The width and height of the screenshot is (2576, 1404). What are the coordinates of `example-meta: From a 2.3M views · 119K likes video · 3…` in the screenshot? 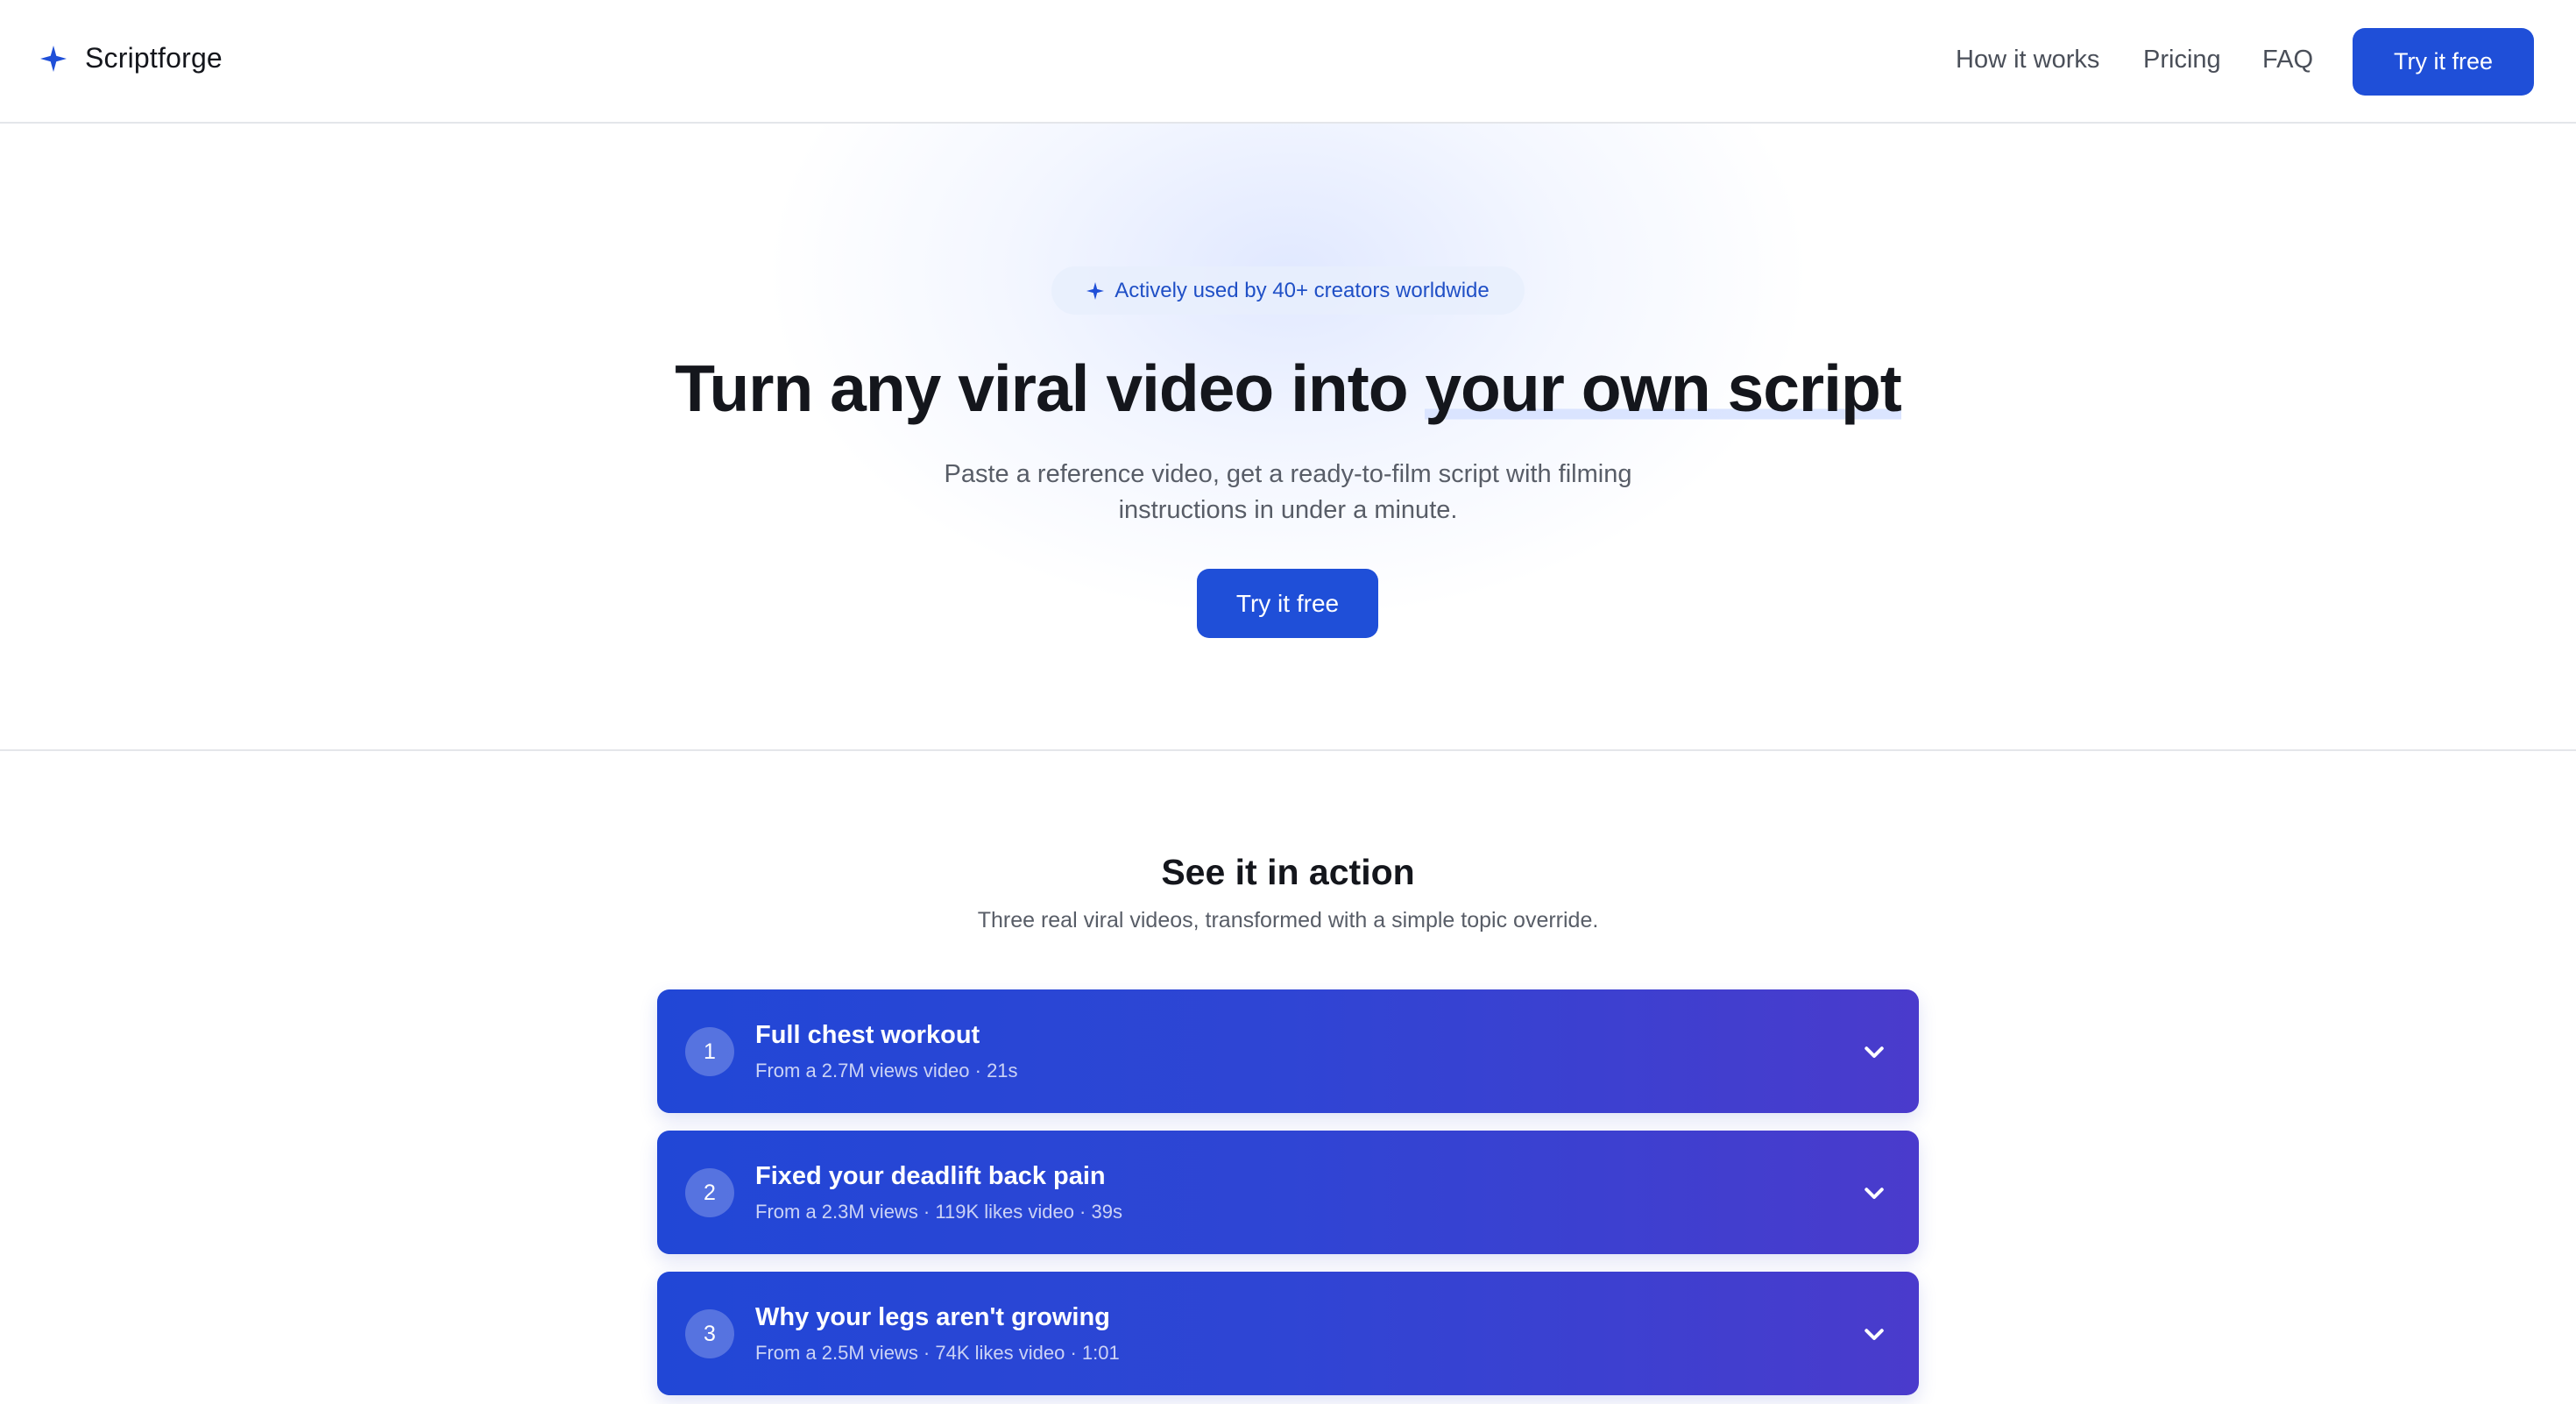 It's located at (938, 1212).